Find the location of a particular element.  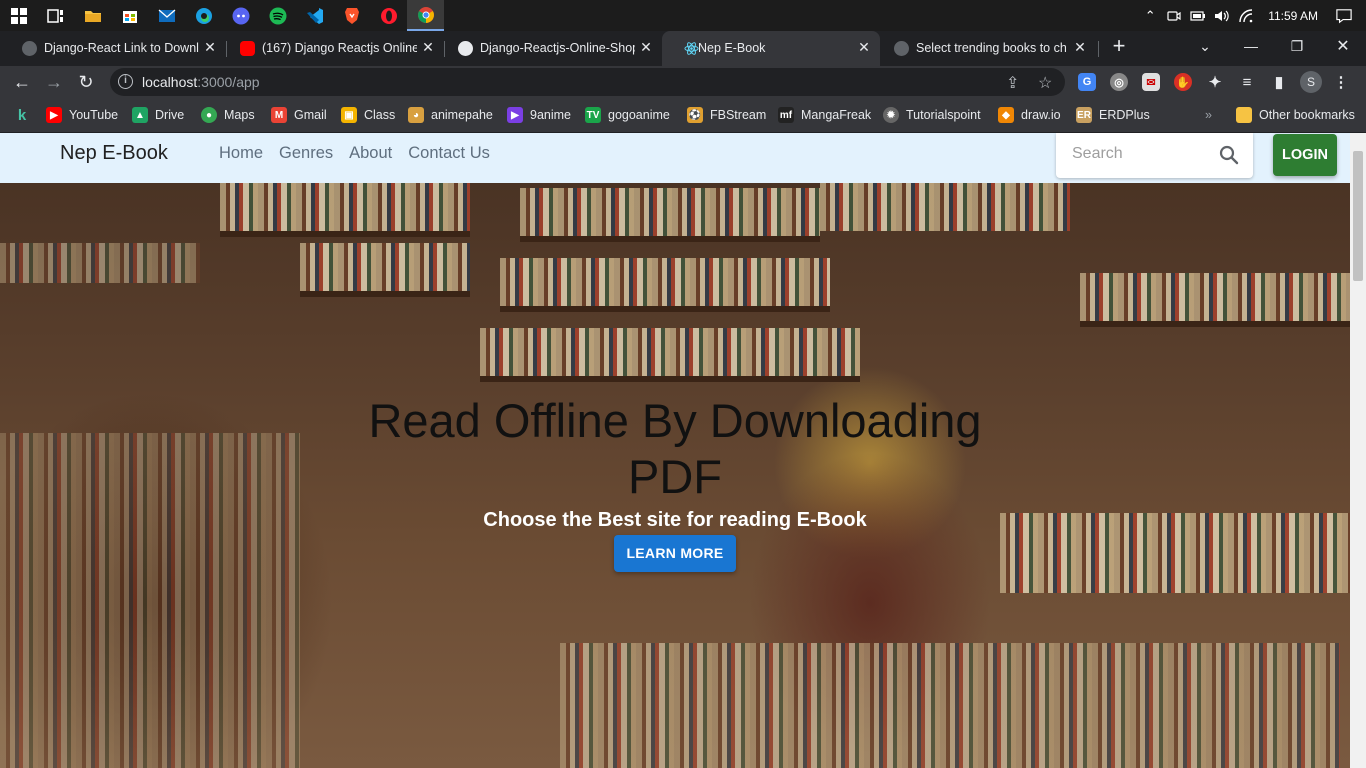

brave-icon is located at coordinates (351, 15).